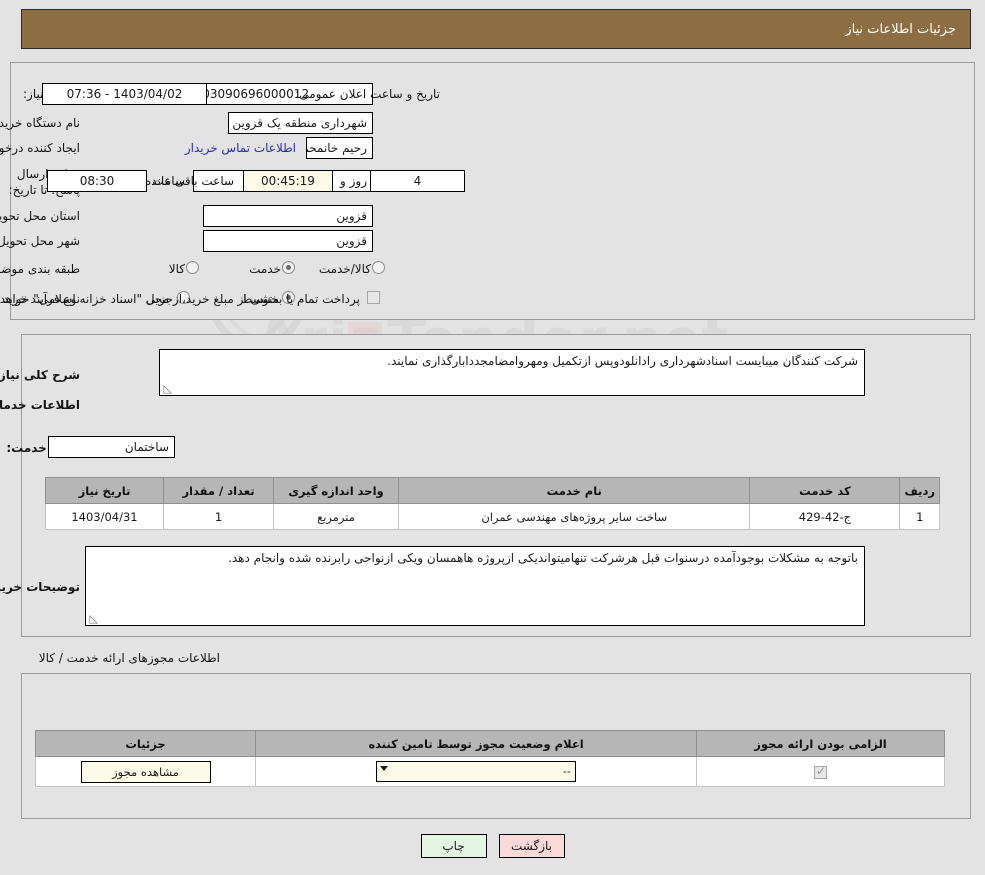 The height and width of the screenshot is (875, 985). Describe the element at coordinates (40, 216) in the screenshot. I see `delivery-province-label: استان محل تحویل:` at that location.